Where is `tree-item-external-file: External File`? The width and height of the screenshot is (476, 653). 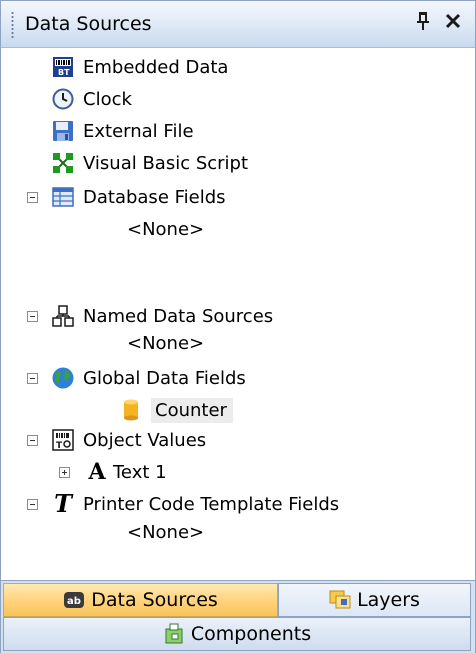
tree-item-external-file: External File is located at coordinates (122, 131).